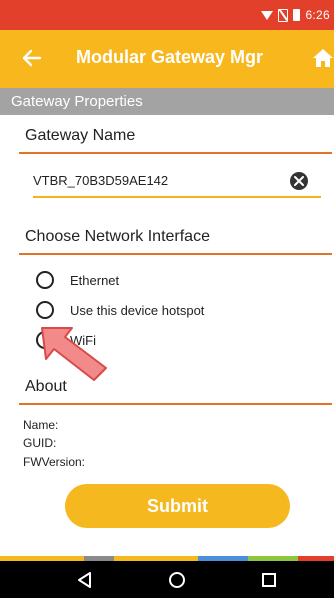 This screenshot has width=334, height=598. What do you see at coordinates (177, 506) in the screenshot?
I see `submit-button: Submit` at bounding box center [177, 506].